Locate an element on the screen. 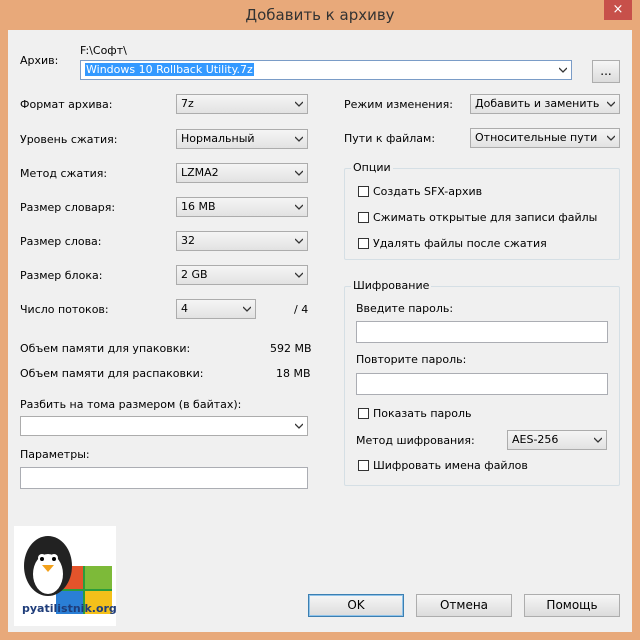 This screenshot has height=640, width=640. logo: pyatilistnik.org is located at coordinates (65, 576).